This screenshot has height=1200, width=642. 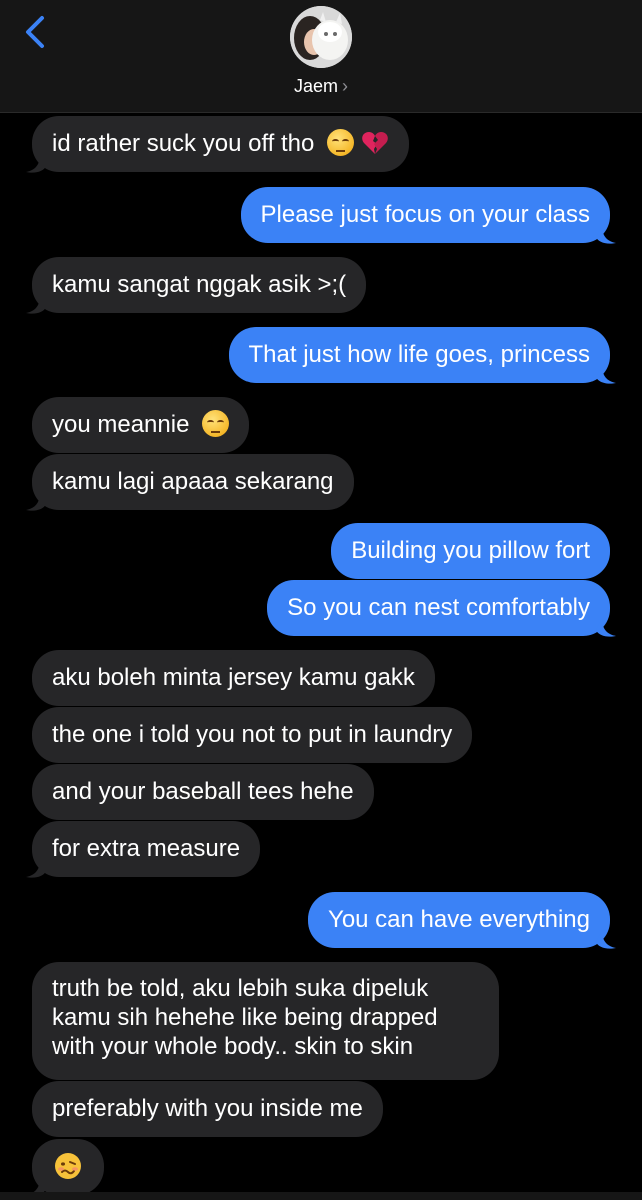 I want to click on conversation-header: Jaem ›, so click(x=321, y=56).